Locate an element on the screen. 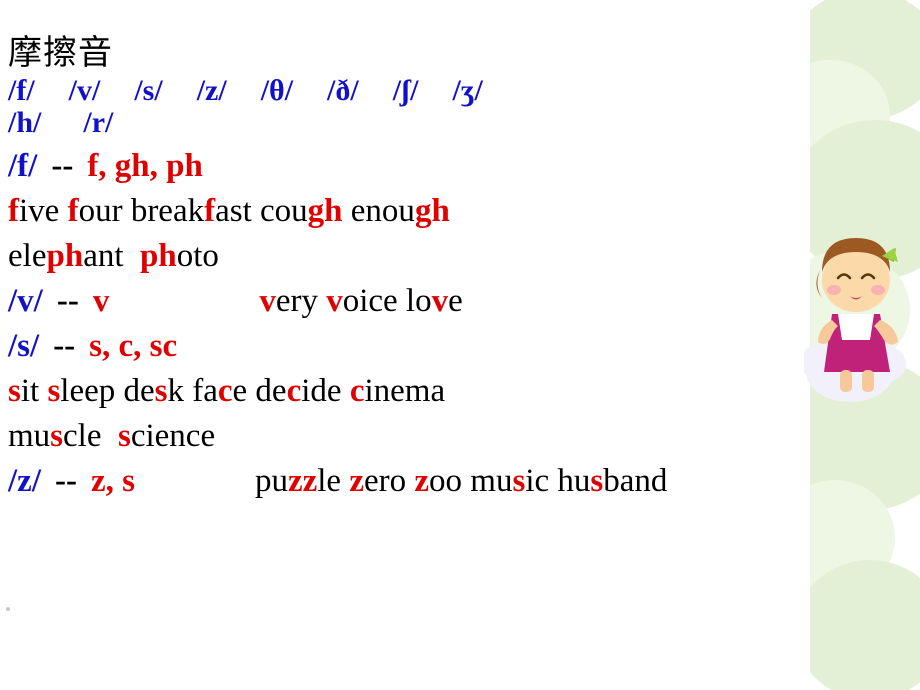 Image resolution: width=920 pixels, height=690 pixels. phoneme-s: /s/ is located at coordinates (148, 90).